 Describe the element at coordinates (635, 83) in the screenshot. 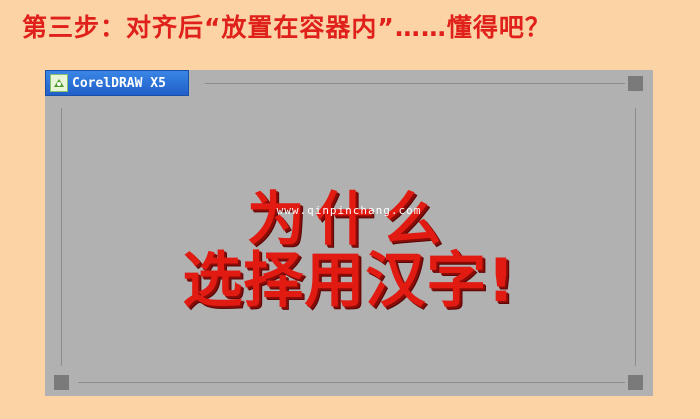

I see `handle-top-right` at that location.